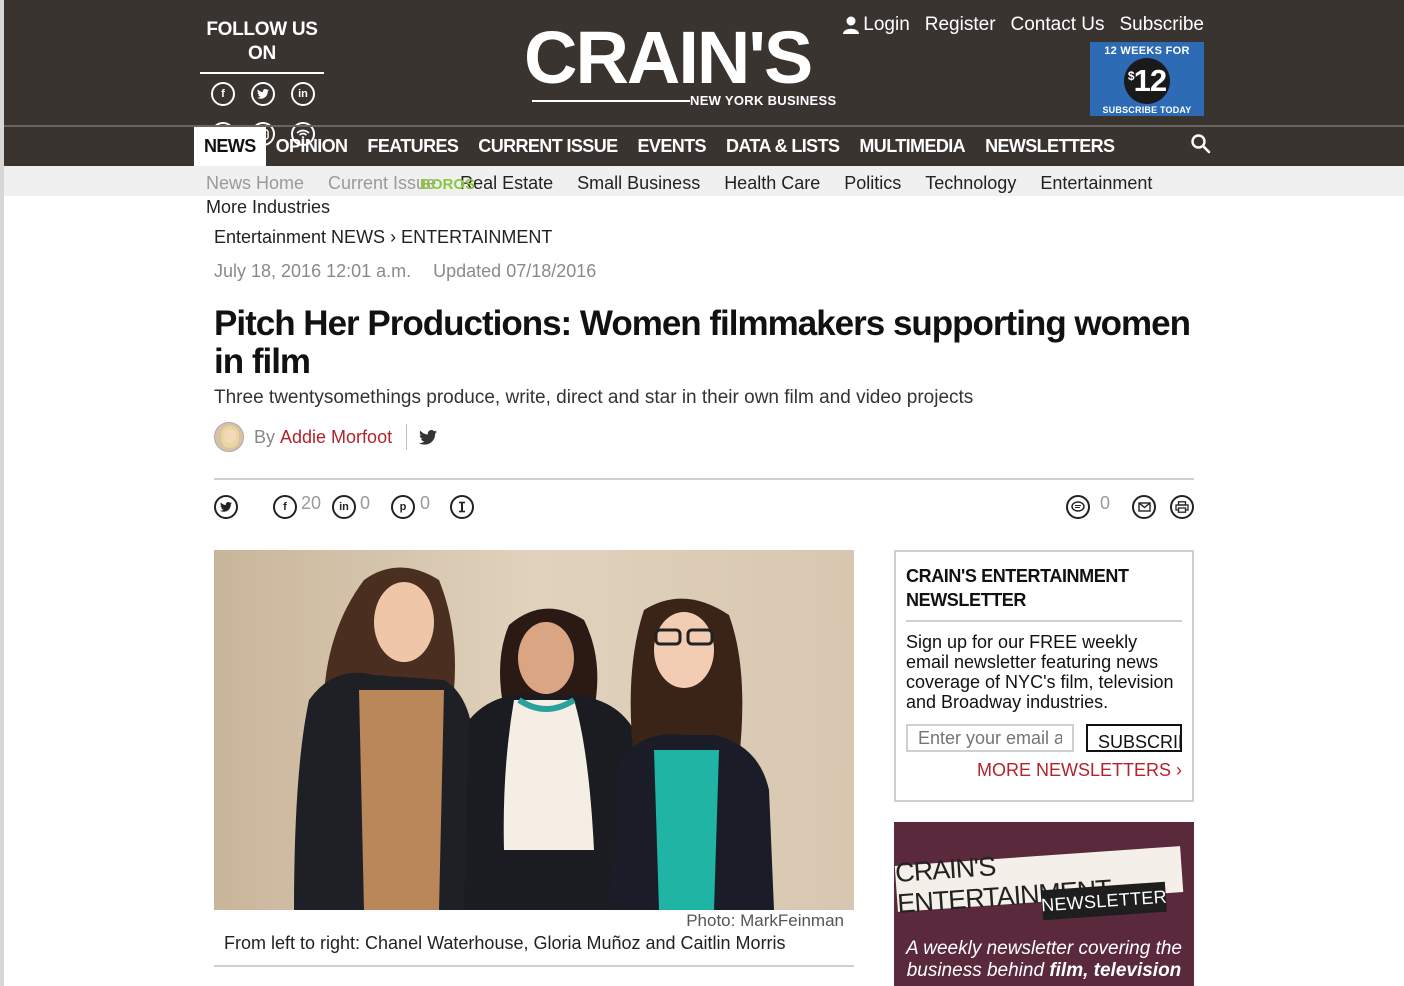  Describe the element at coordinates (263, 94) in the screenshot. I see `twitter-icon` at that location.